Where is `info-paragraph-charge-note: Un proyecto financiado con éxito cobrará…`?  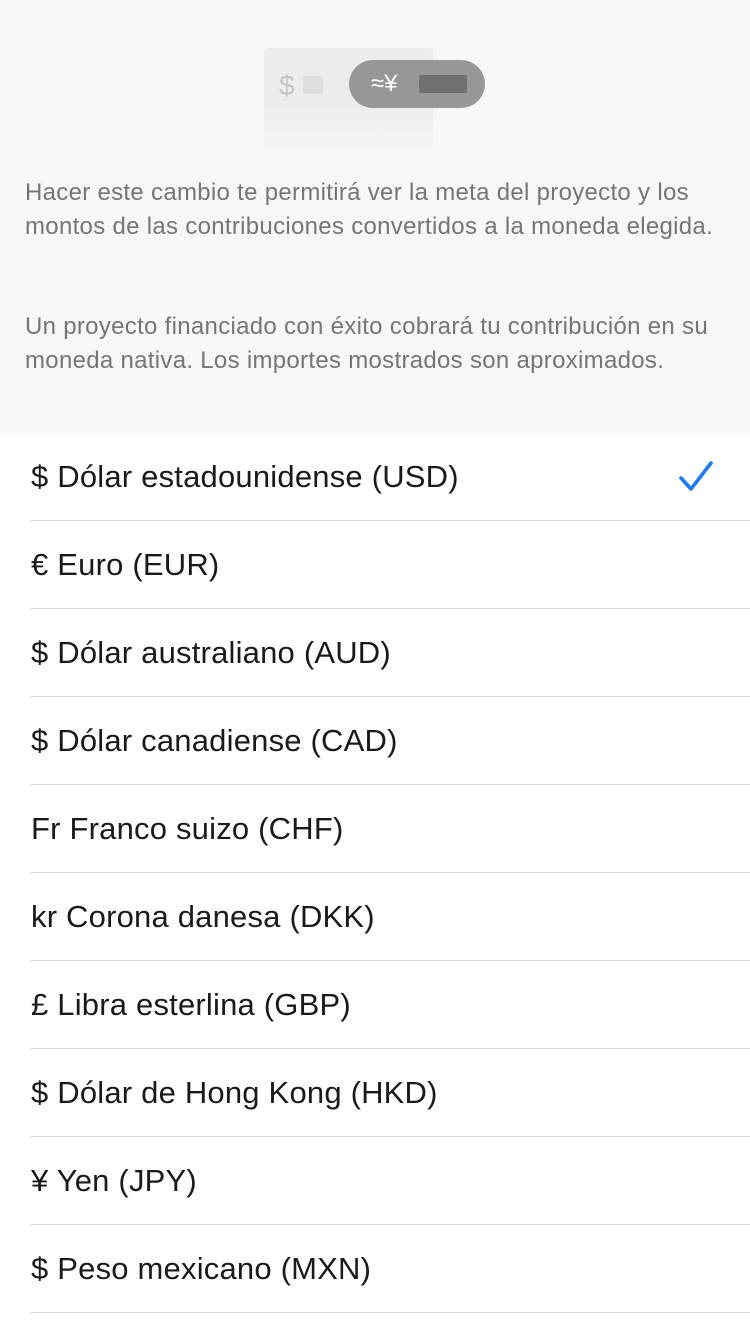
info-paragraph-charge-note: Un proyecto financiado con éxito cobrará… is located at coordinates (366, 343).